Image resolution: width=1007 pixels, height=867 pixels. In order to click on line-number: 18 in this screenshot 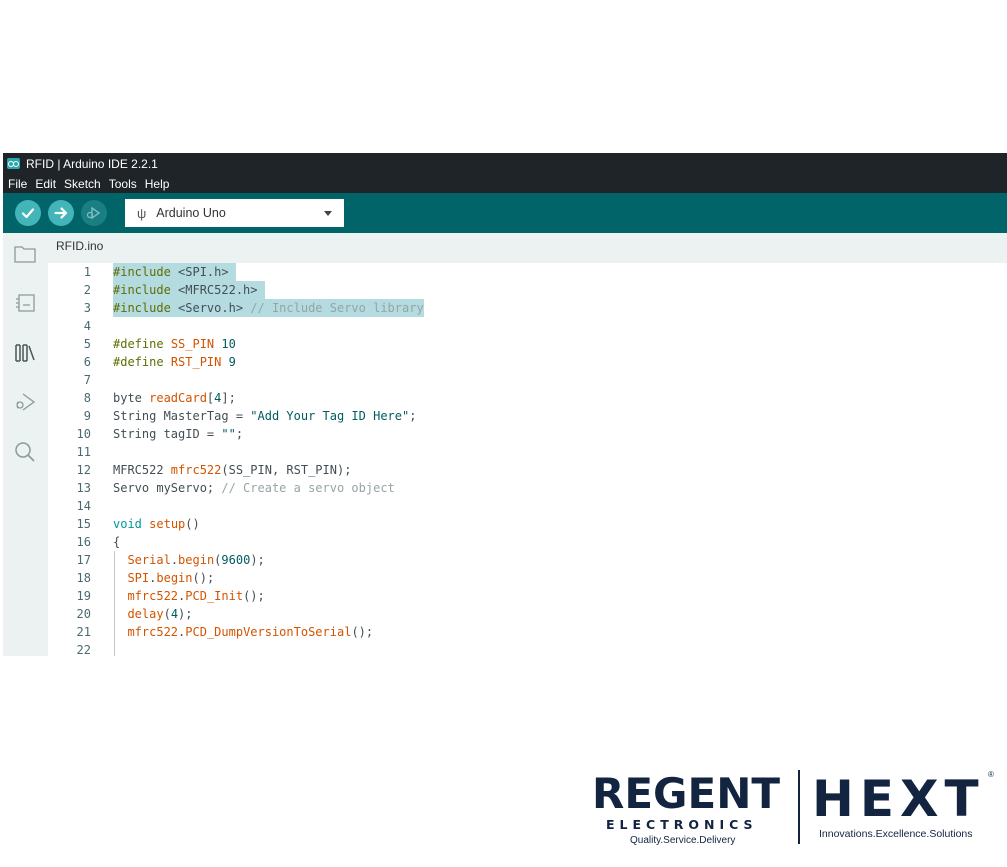, I will do `click(83, 578)`.